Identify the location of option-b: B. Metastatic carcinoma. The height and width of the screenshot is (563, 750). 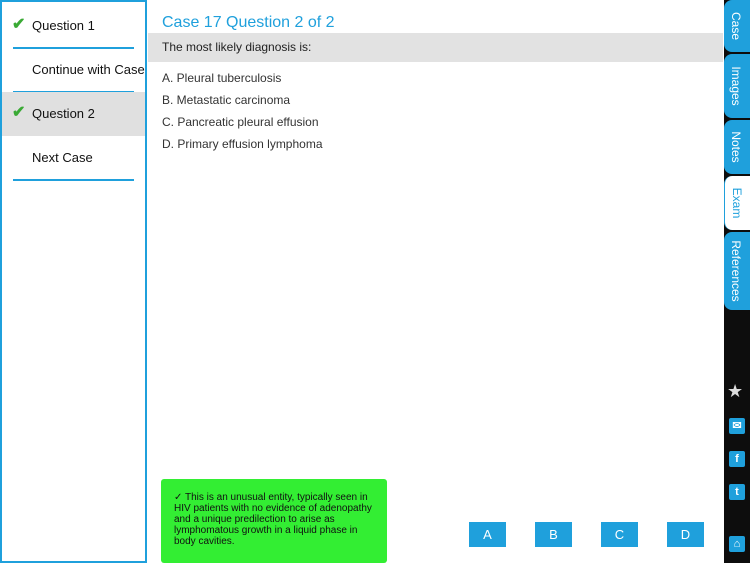
(226, 100).